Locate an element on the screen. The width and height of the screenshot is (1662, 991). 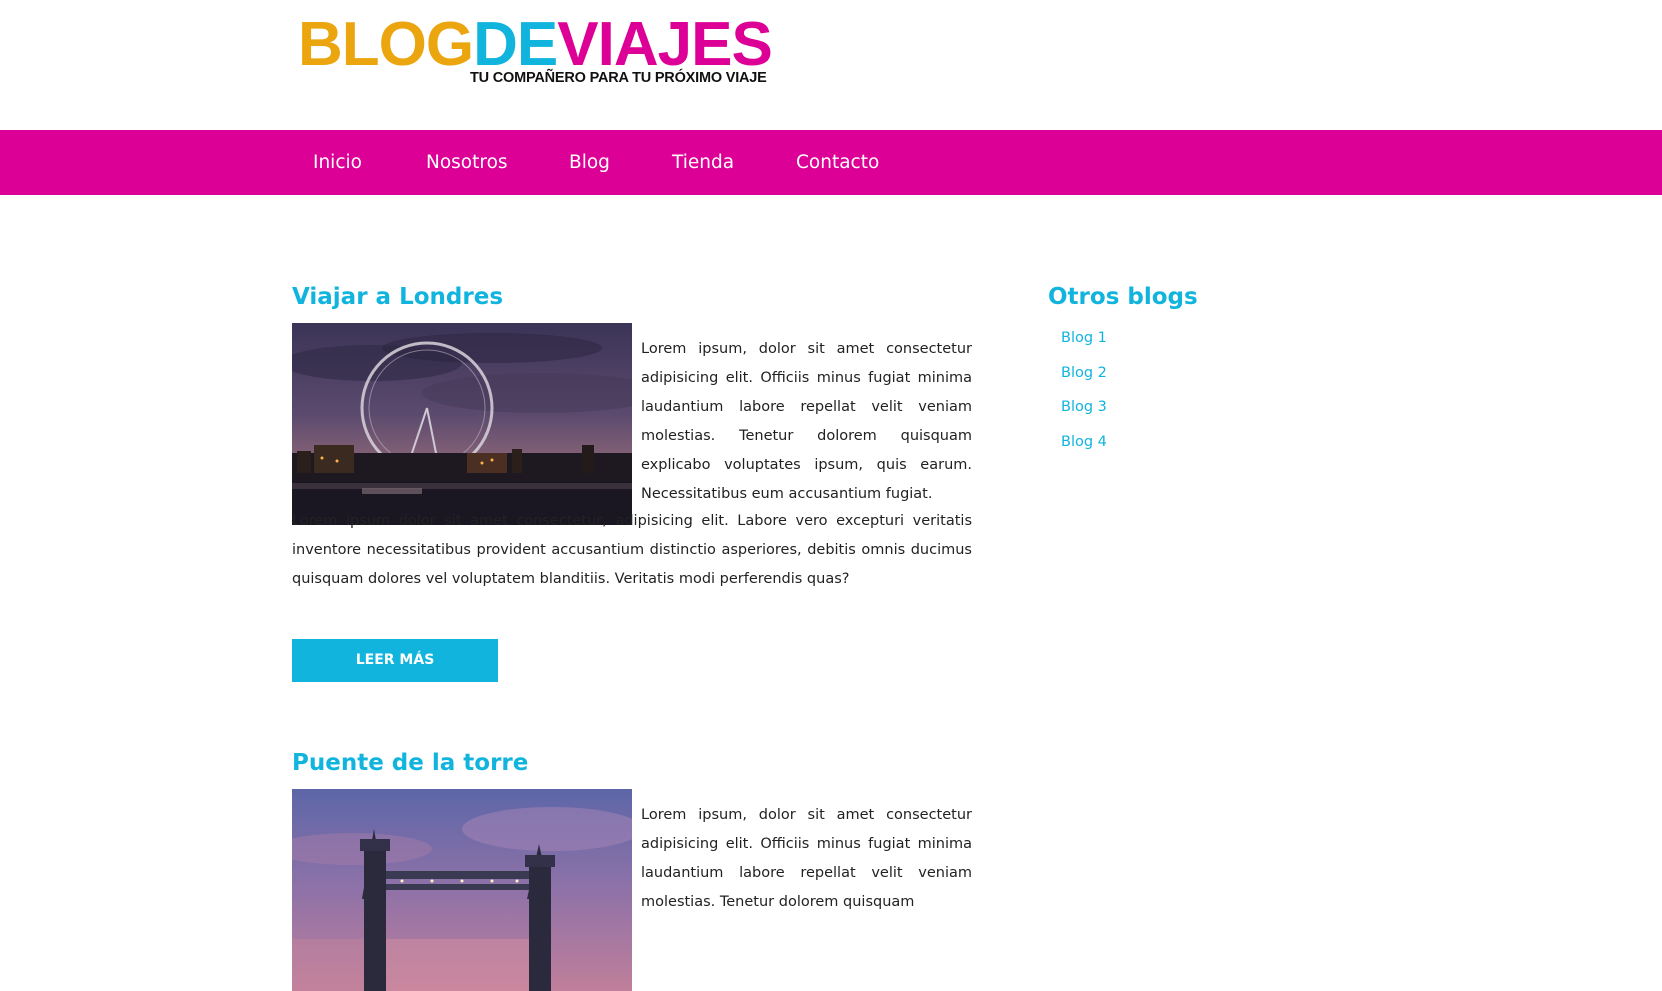
nav-item-inicio: Inicio is located at coordinates (337, 162).